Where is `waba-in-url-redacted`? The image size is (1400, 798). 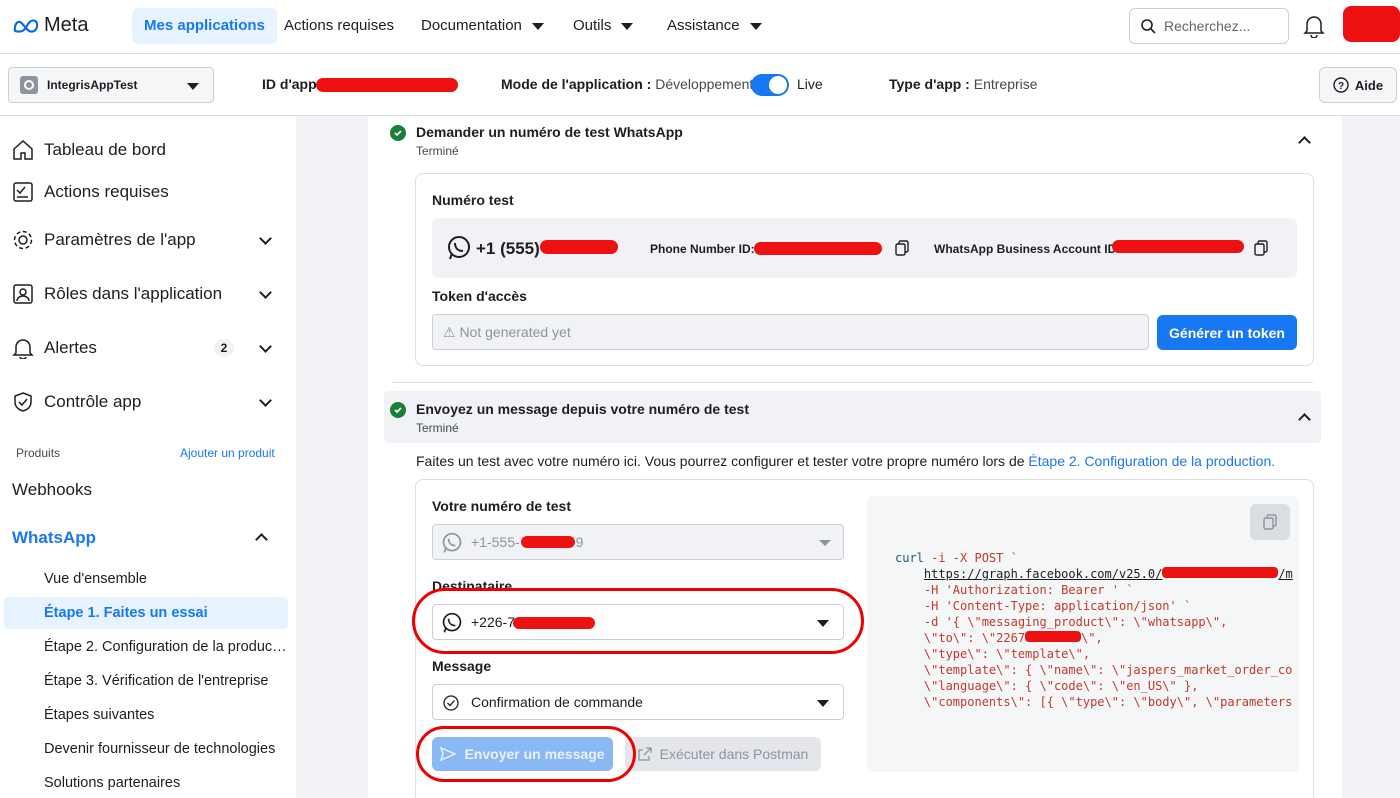
waba-in-url-redacted is located at coordinates (1220, 572).